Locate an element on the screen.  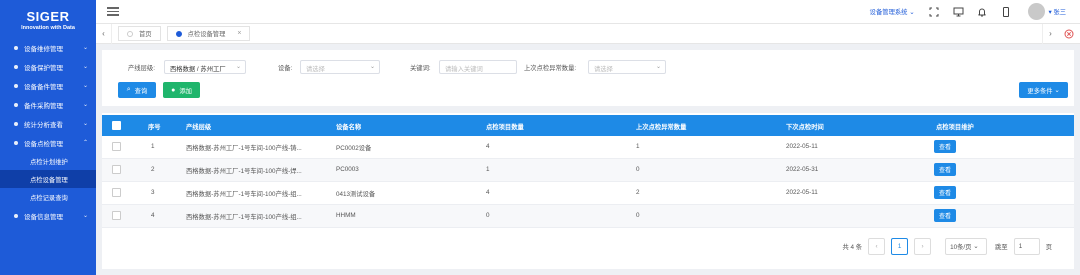
page-button-current: 1 is located at coordinates (900, 246).